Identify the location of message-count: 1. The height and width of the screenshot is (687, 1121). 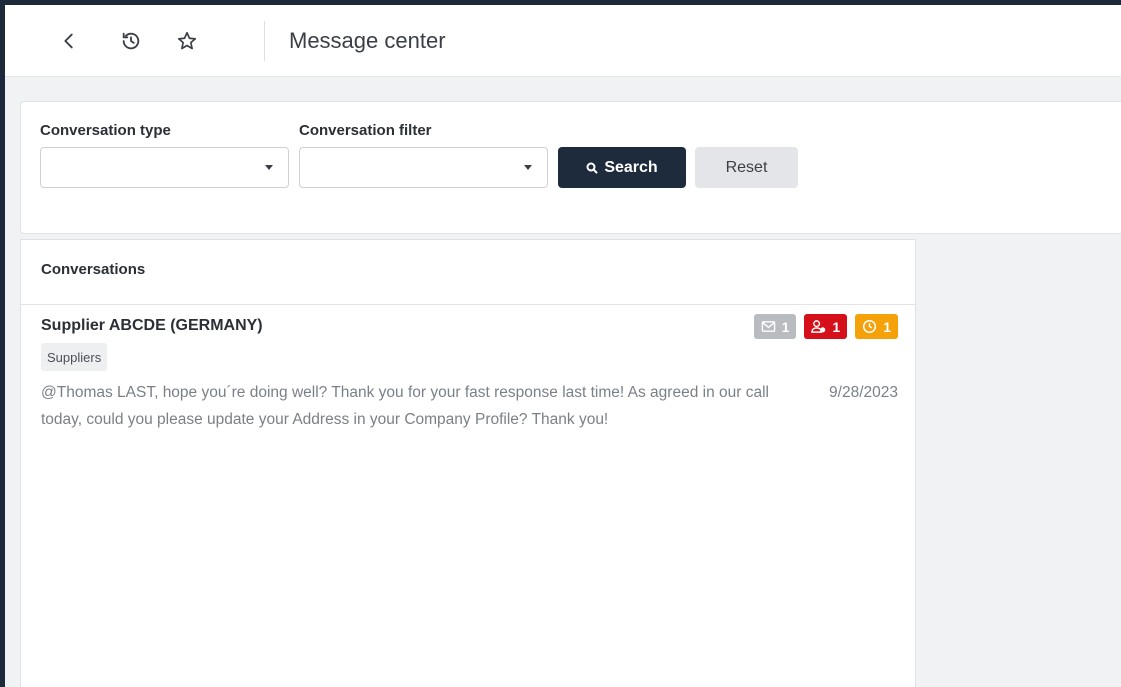
(785, 326).